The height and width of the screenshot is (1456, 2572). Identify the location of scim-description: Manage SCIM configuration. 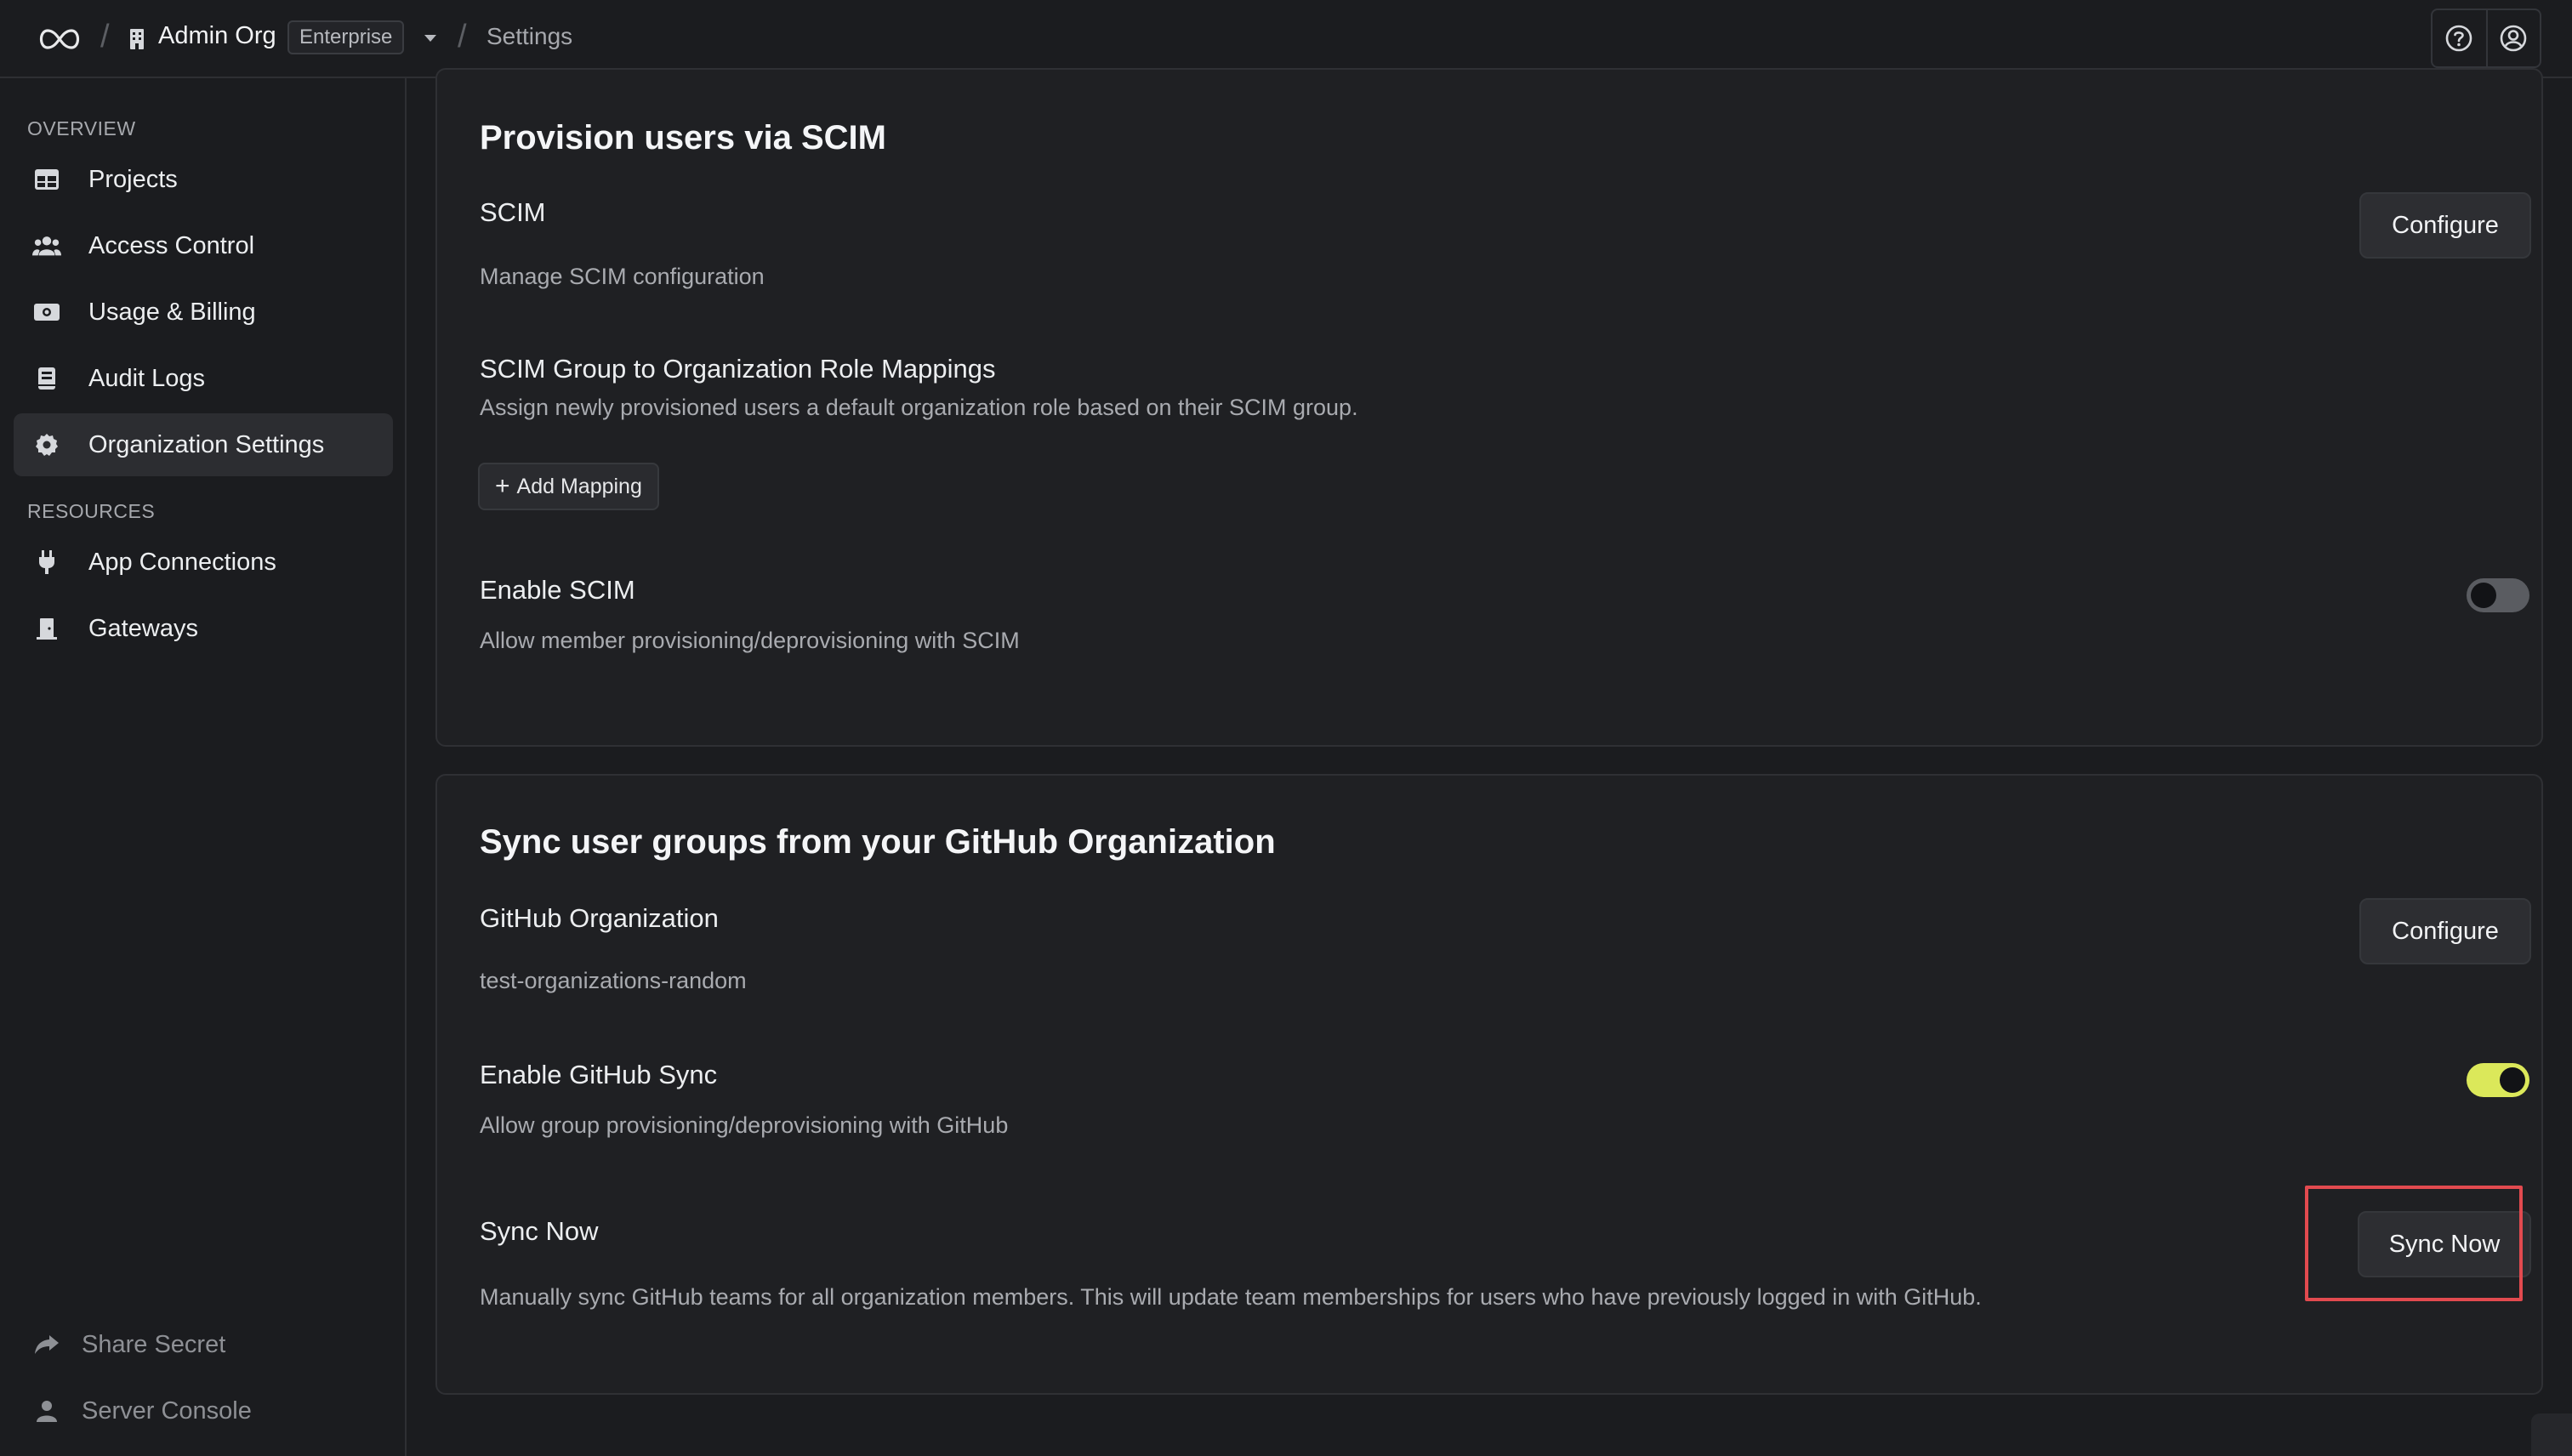
(623, 276).